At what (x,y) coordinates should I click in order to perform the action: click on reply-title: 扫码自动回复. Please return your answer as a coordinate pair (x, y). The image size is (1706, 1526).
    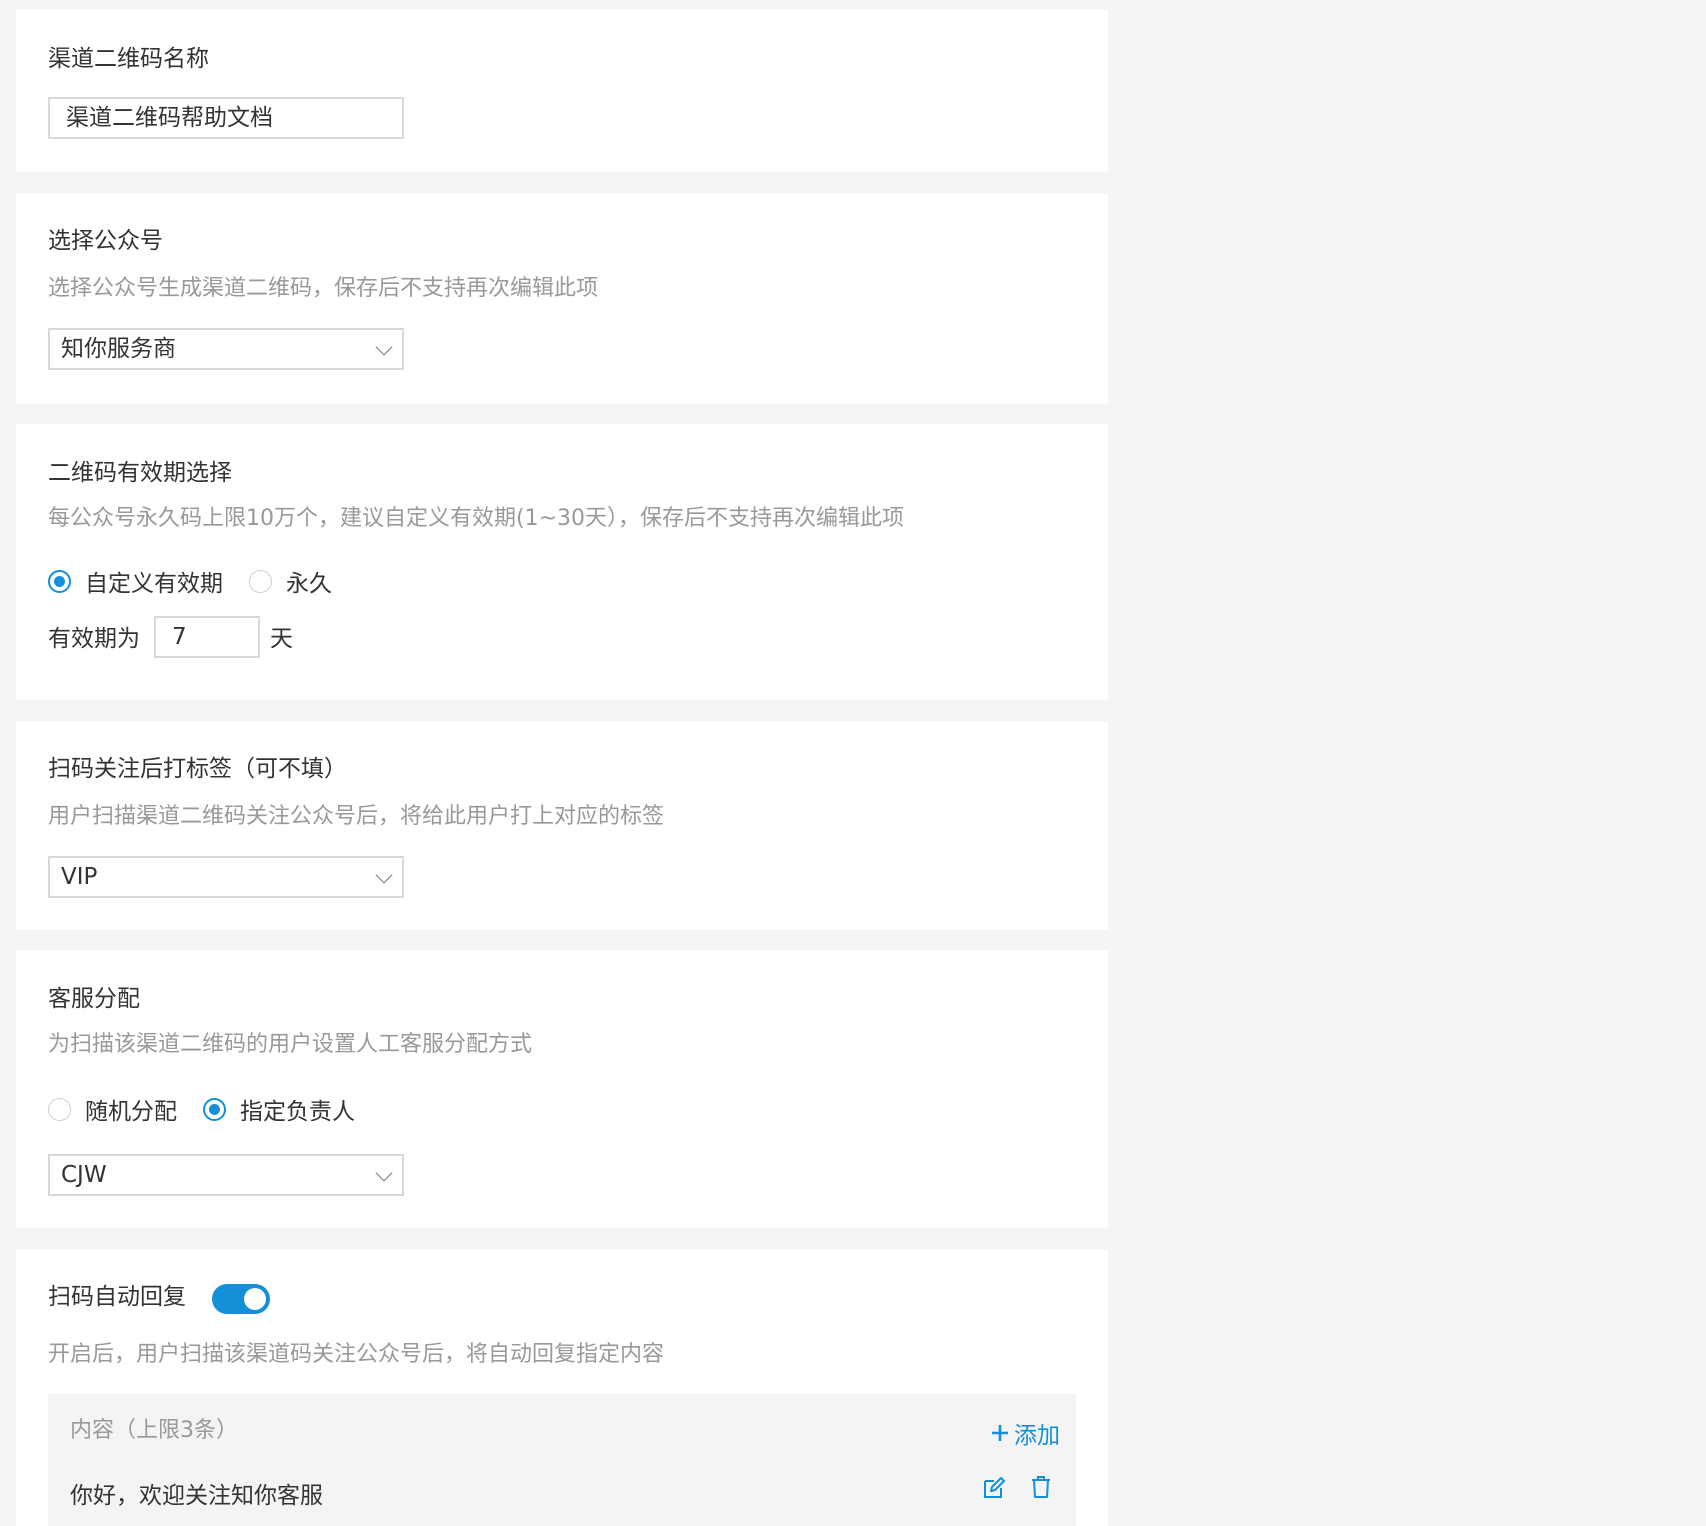
    Looking at the image, I should click on (117, 1297).